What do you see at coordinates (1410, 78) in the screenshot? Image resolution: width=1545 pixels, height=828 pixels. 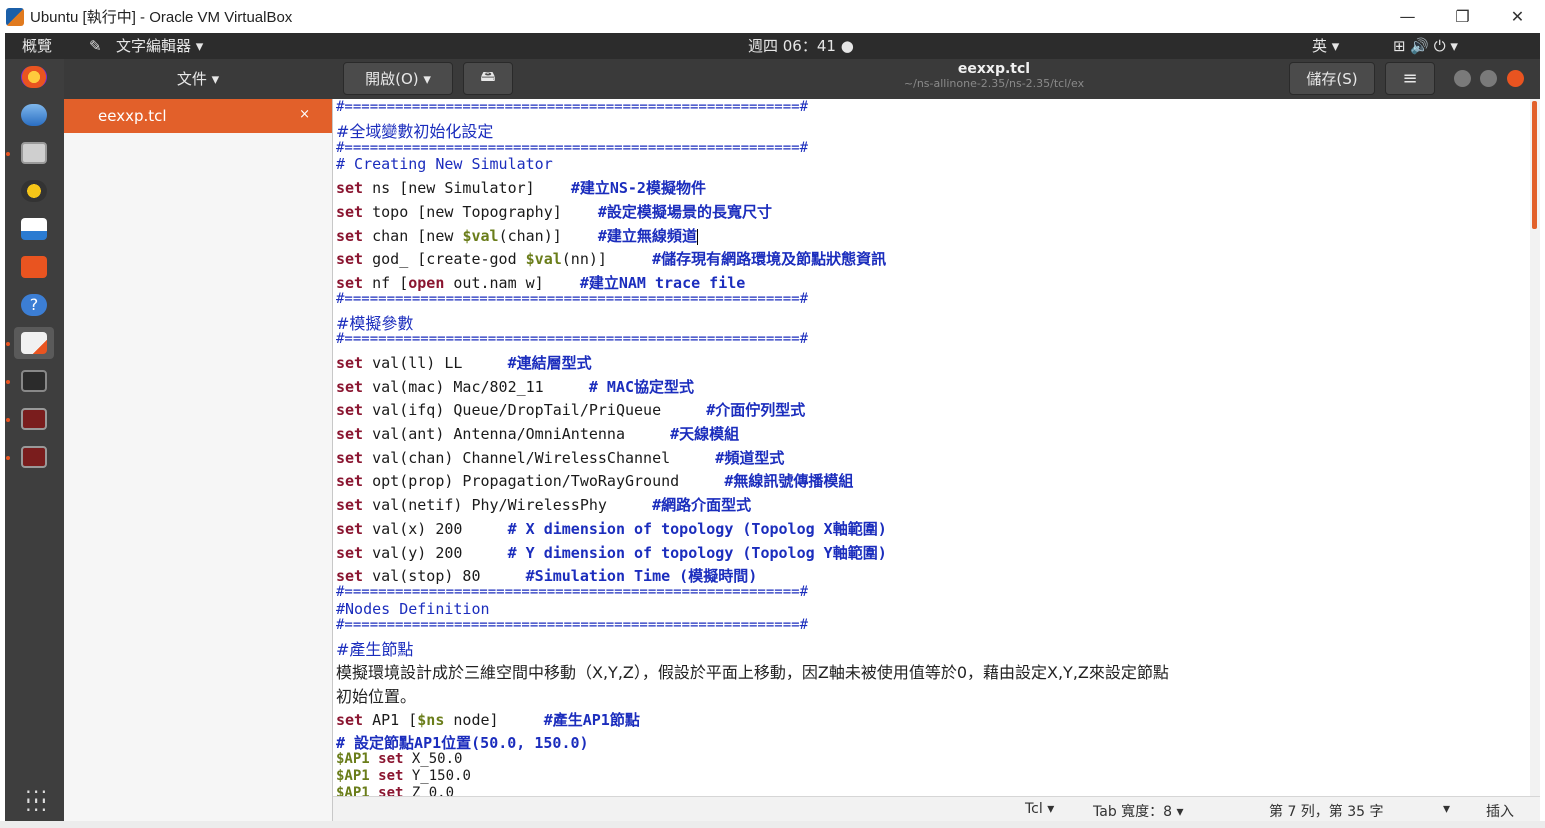 I see `hamburger-menu-icon: ≡` at bounding box center [1410, 78].